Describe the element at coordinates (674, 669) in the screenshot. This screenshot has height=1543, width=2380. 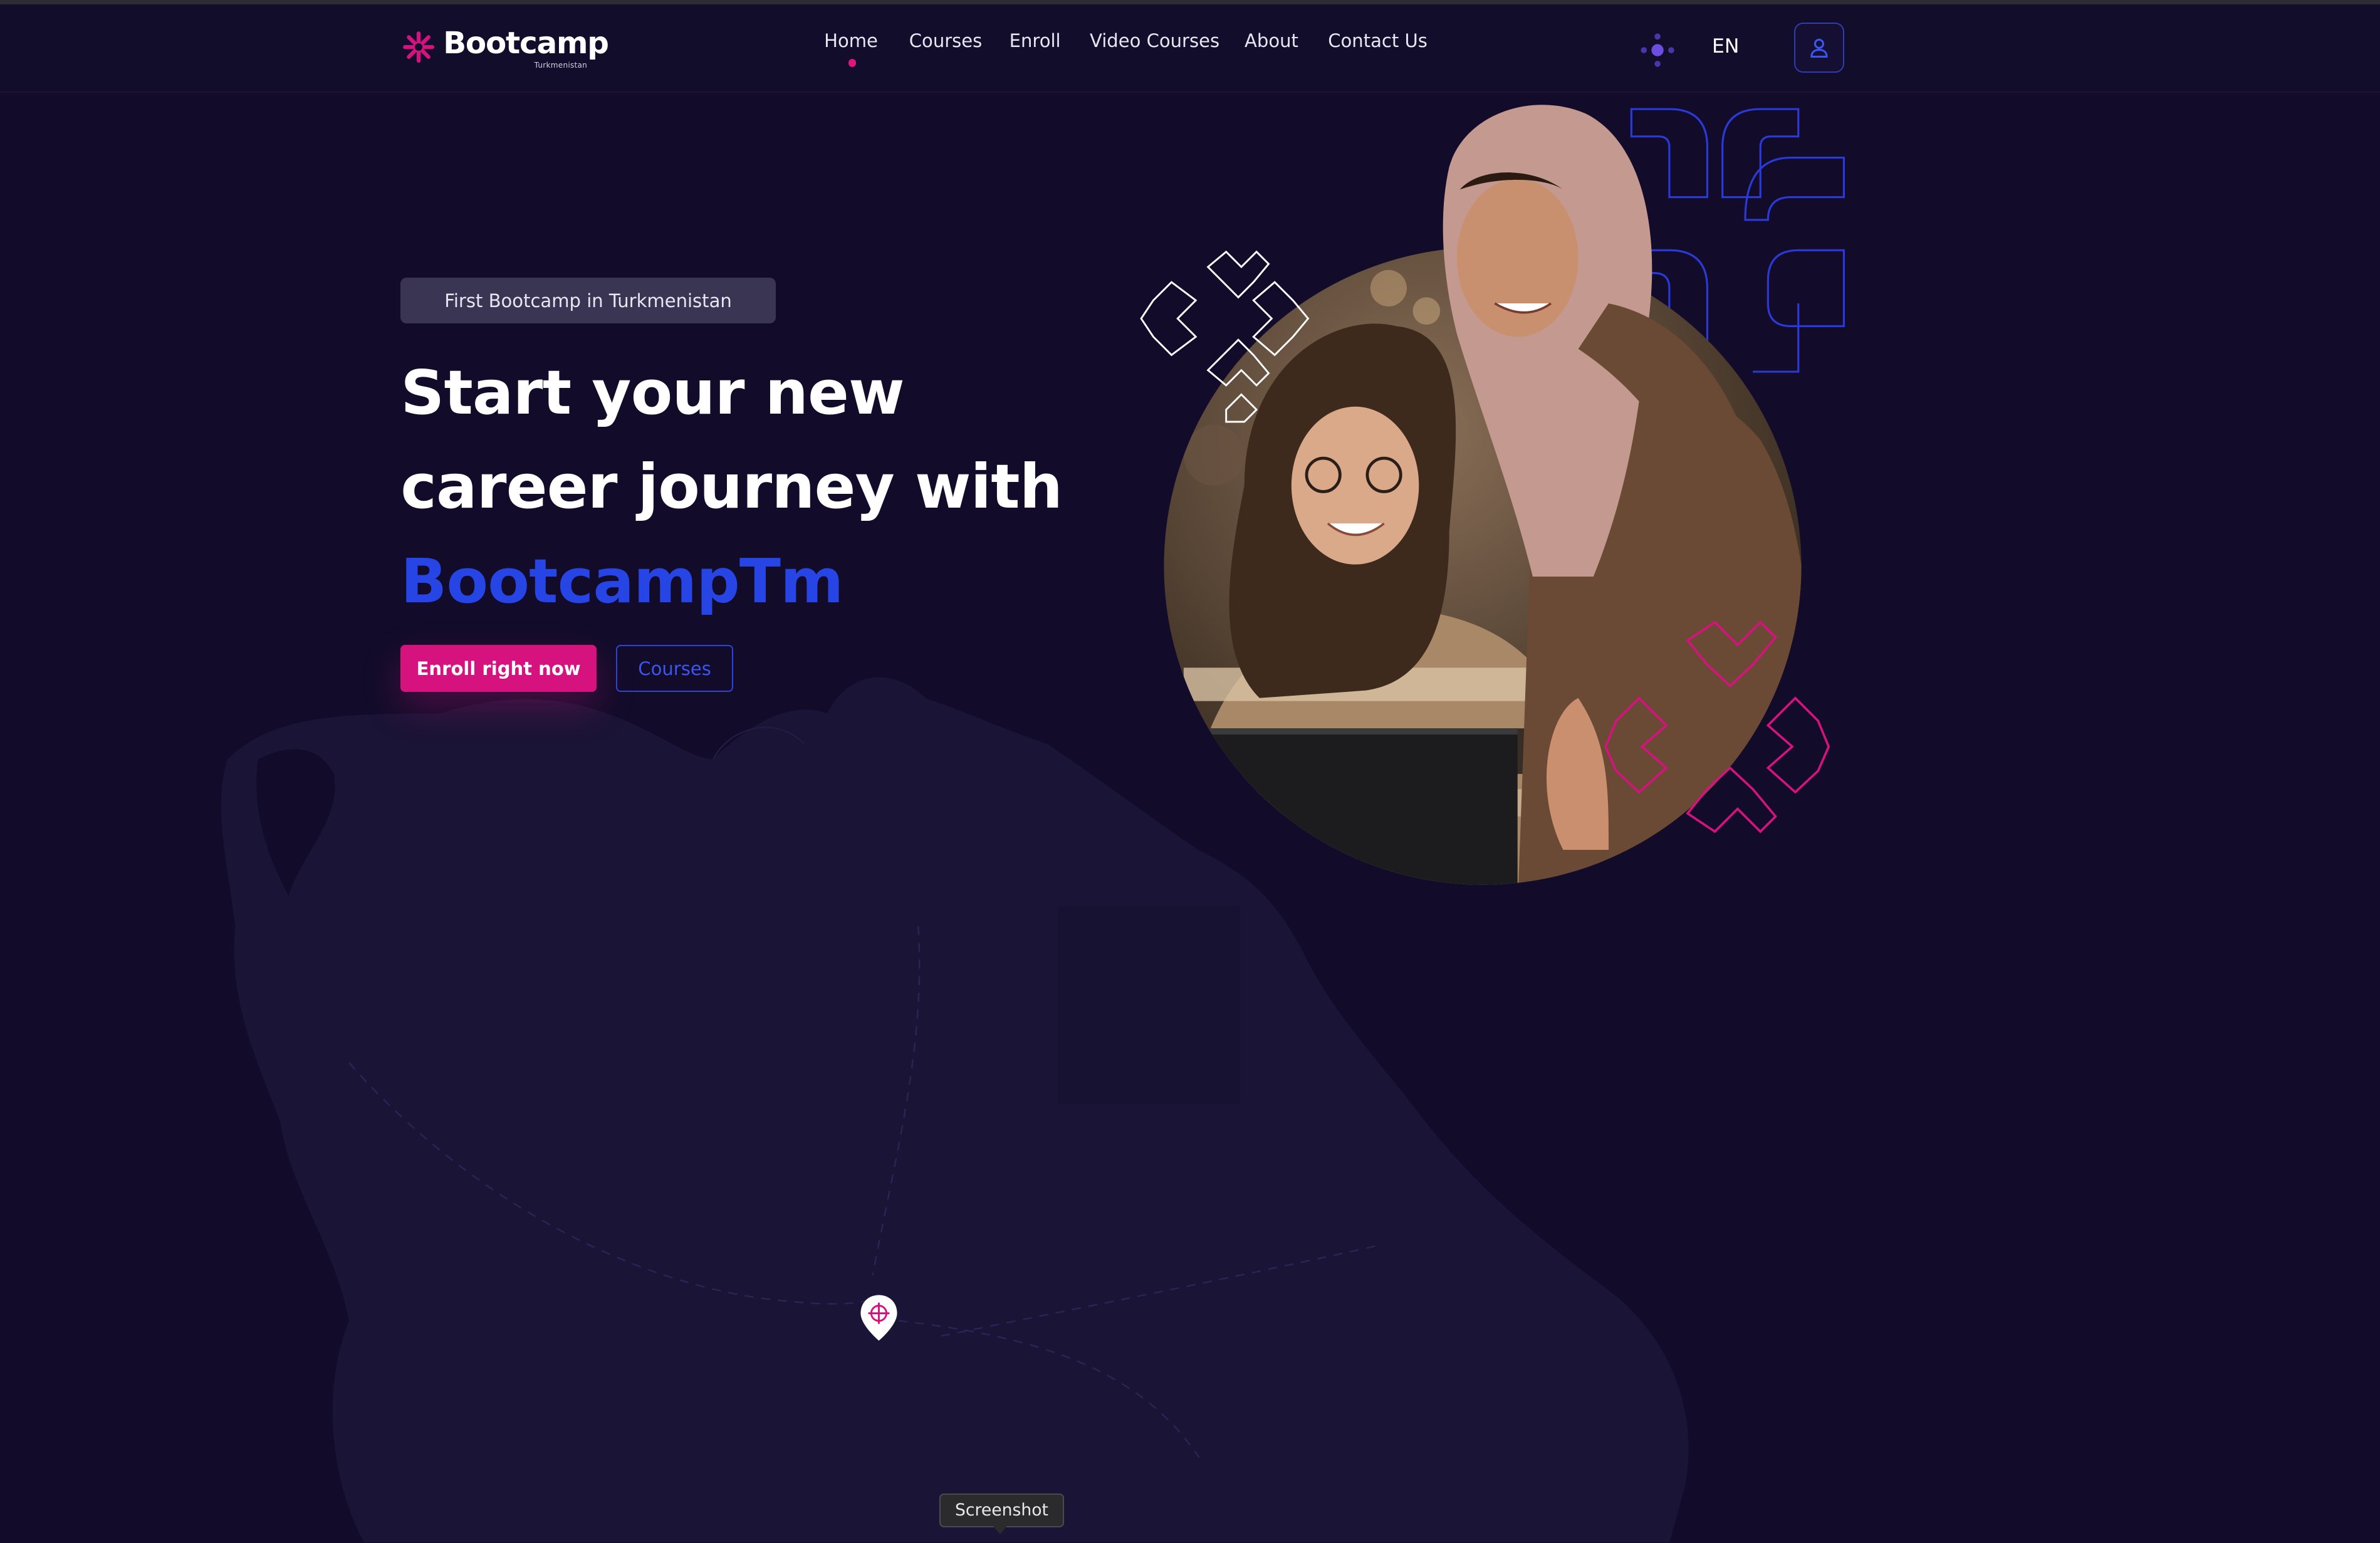
I see `courses-button: Courses` at that location.